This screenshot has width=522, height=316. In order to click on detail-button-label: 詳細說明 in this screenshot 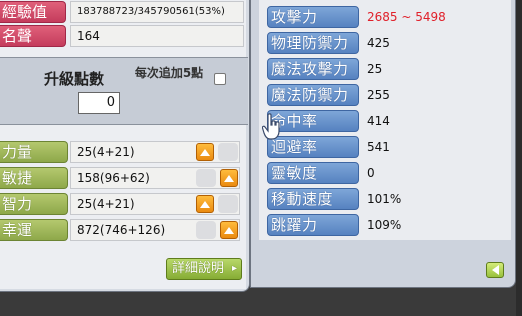, I will do `click(198, 268)`.